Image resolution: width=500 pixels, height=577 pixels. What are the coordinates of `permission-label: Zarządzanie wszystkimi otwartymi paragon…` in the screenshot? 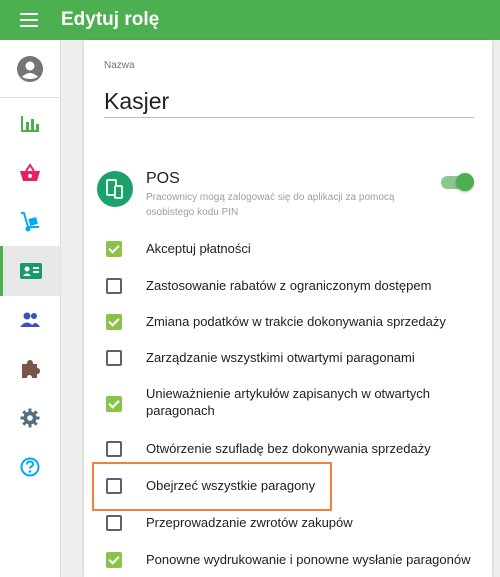 It's located at (280, 357).